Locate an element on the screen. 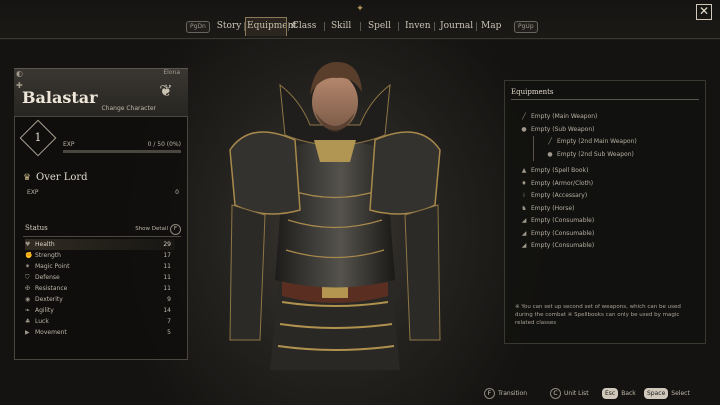 The image size is (720, 405). stat-label: Health is located at coordinates (45, 244).